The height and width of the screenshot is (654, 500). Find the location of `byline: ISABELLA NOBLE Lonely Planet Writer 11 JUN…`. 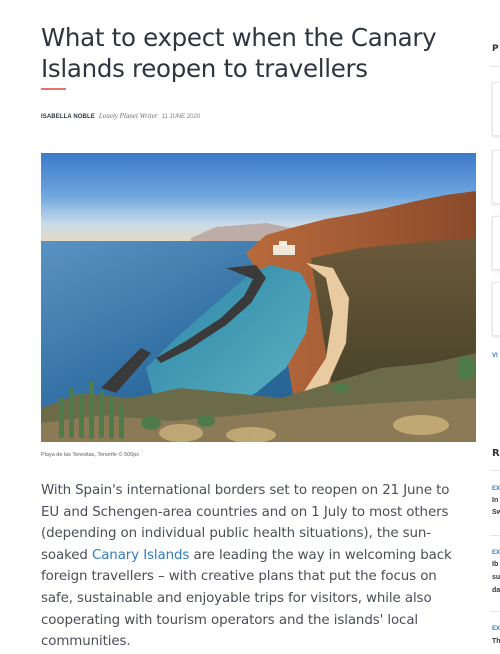

byline: ISABELLA NOBLE Lonely Planet Writer 11 JUN… is located at coordinates (120, 116).